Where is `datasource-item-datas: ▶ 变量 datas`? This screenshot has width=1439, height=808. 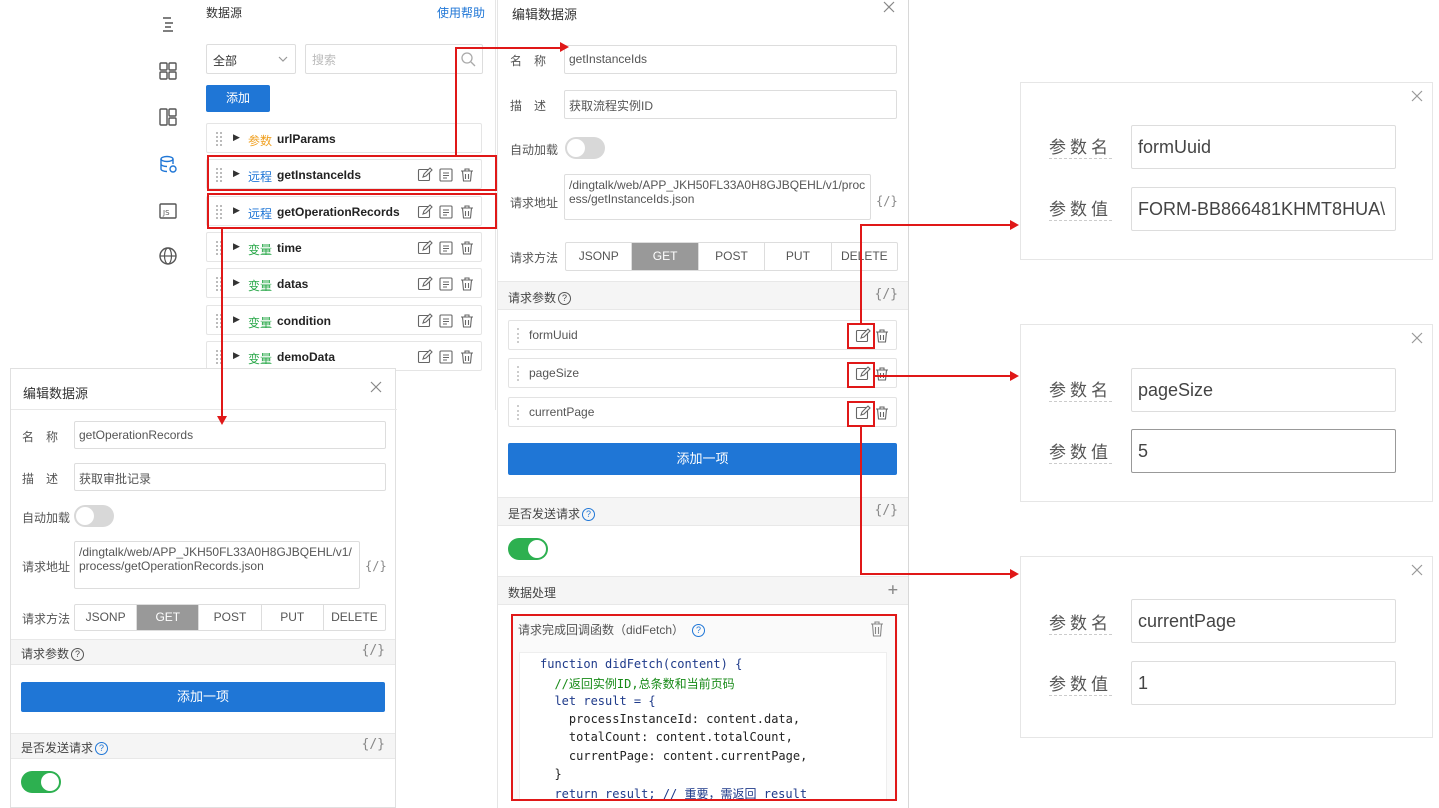
datasource-item-datas: ▶ 变量 datas is located at coordinates (344, 283).